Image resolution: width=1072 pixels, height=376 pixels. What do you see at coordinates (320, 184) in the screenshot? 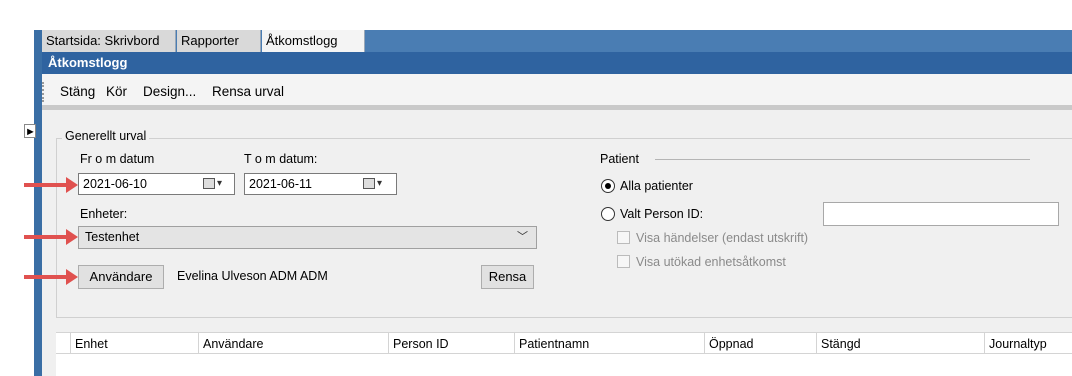
I see `to-date-picker: 2021-06-11 ▾` at bounding box center [320, 184].